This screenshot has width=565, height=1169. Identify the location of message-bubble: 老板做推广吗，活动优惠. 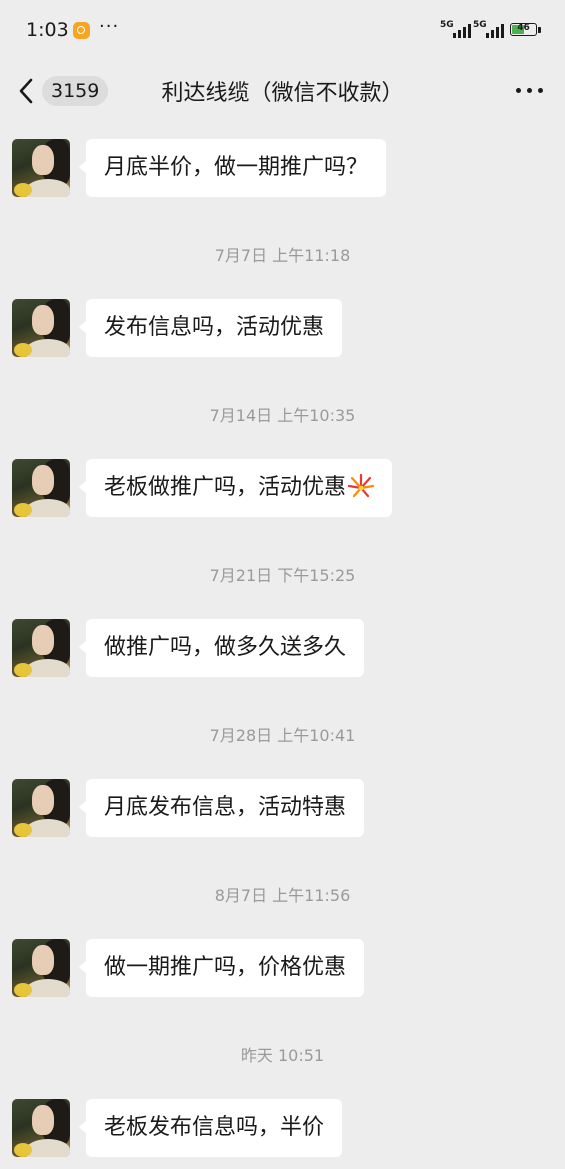
(235, 488).